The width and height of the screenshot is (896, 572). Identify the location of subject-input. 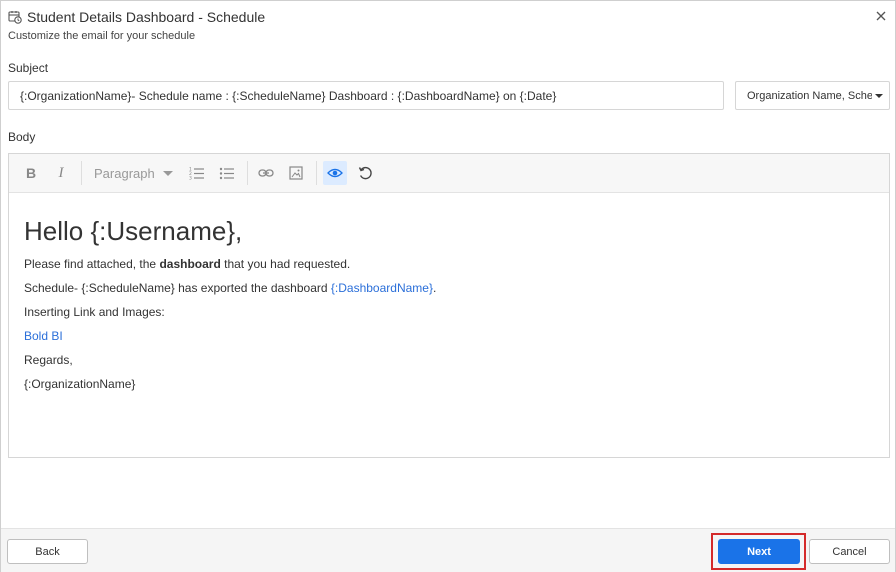
(366, 95).